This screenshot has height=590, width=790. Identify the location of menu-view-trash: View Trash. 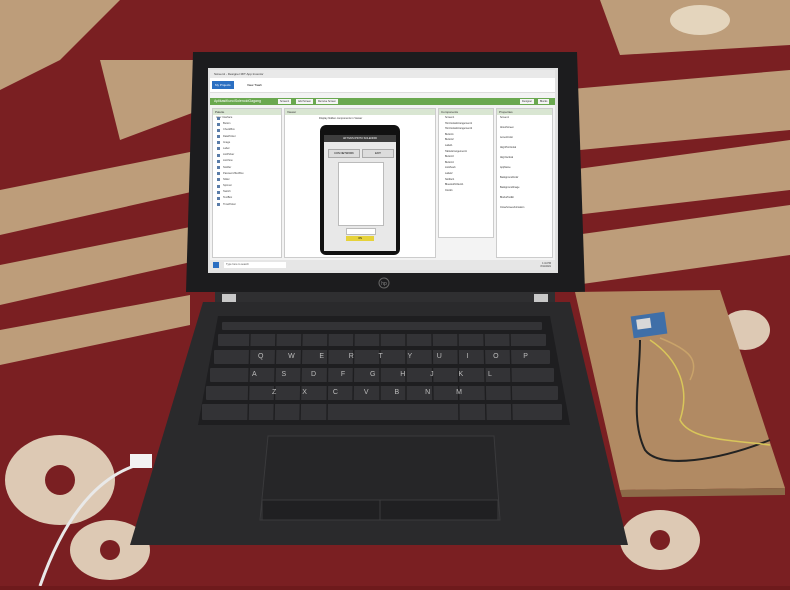
(254, 85).